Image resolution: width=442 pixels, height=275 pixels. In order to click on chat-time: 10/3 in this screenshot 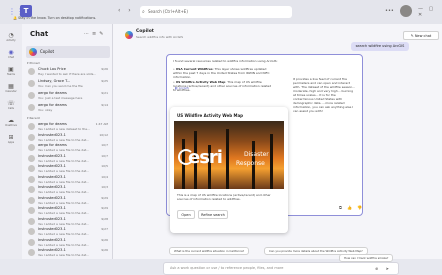, I will do `click(104, 187)`.